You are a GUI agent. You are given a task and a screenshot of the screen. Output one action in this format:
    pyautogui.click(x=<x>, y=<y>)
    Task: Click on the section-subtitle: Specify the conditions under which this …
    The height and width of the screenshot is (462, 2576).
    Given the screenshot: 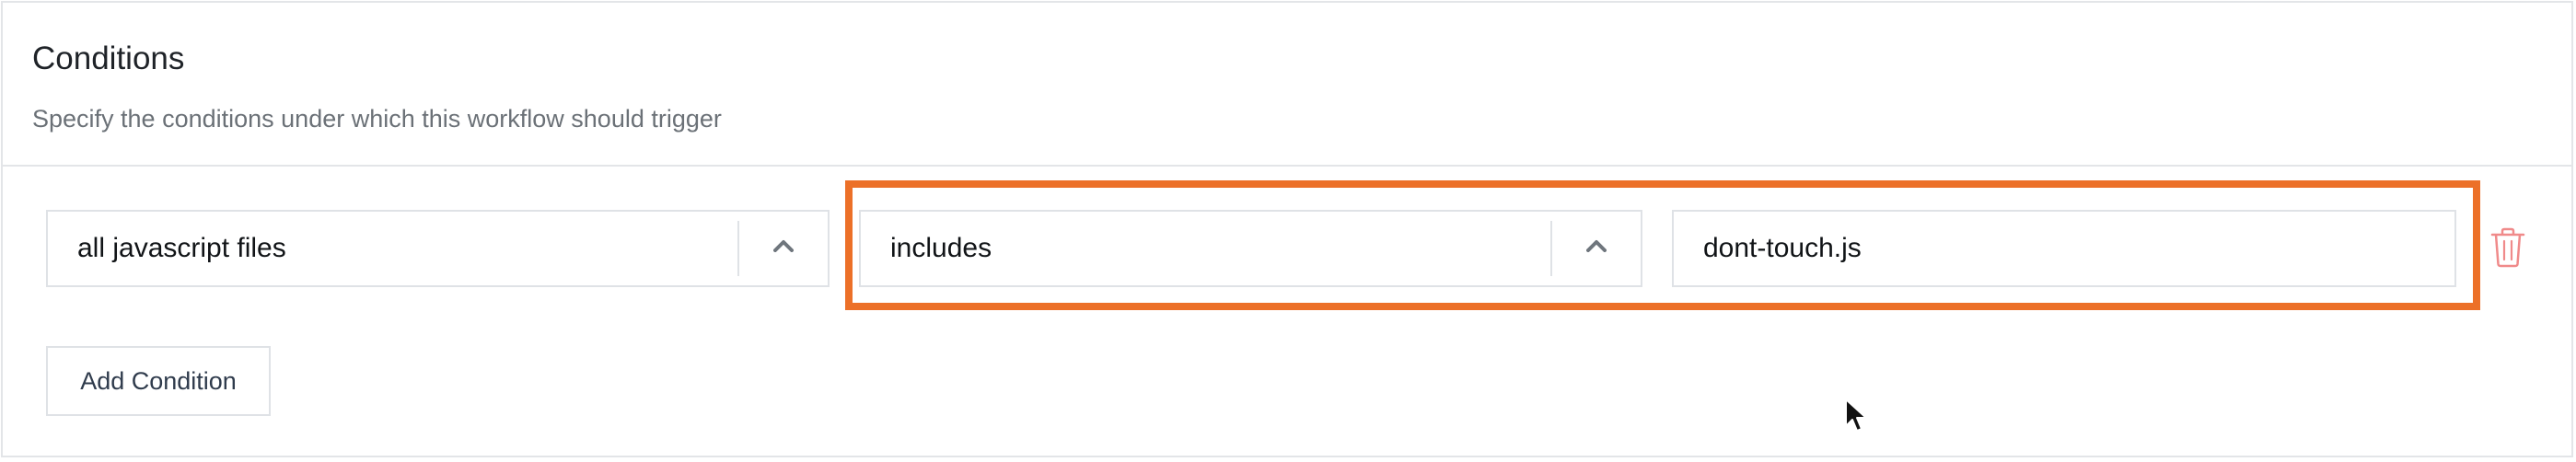 What is the action you would take?
    pyautogui.click(x=377, y=119)
    